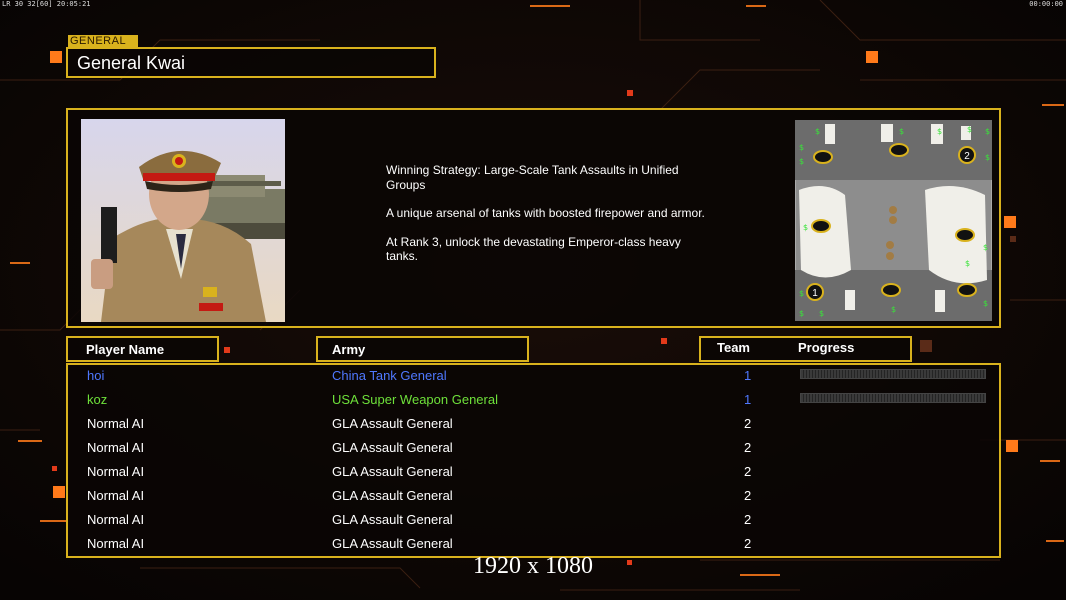 The height and width of the screenshot is (600, 1066). I want to click on general-title-box: General Kwai, so click(251, 62).